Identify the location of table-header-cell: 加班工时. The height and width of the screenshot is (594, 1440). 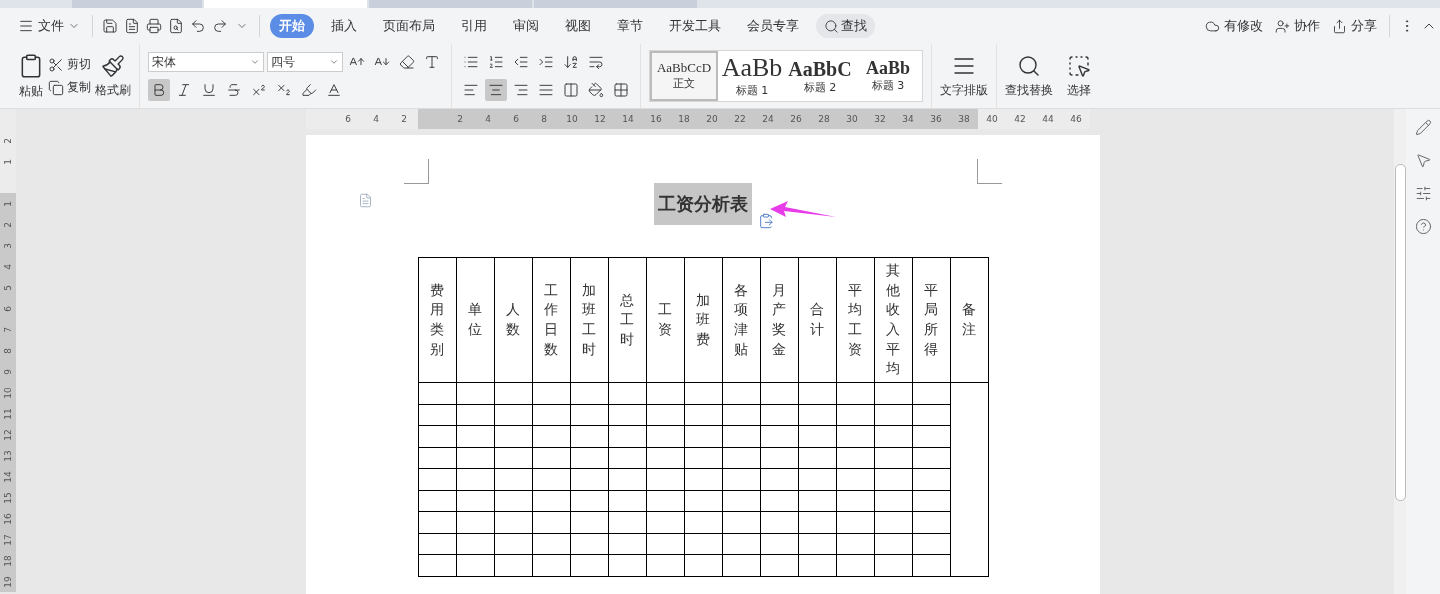
(589, 320).